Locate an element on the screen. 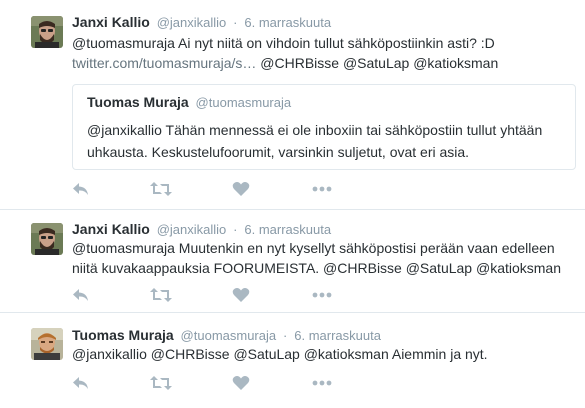  quoted-fullname: Tuomas Muraja is located at coordinates (138, 102).